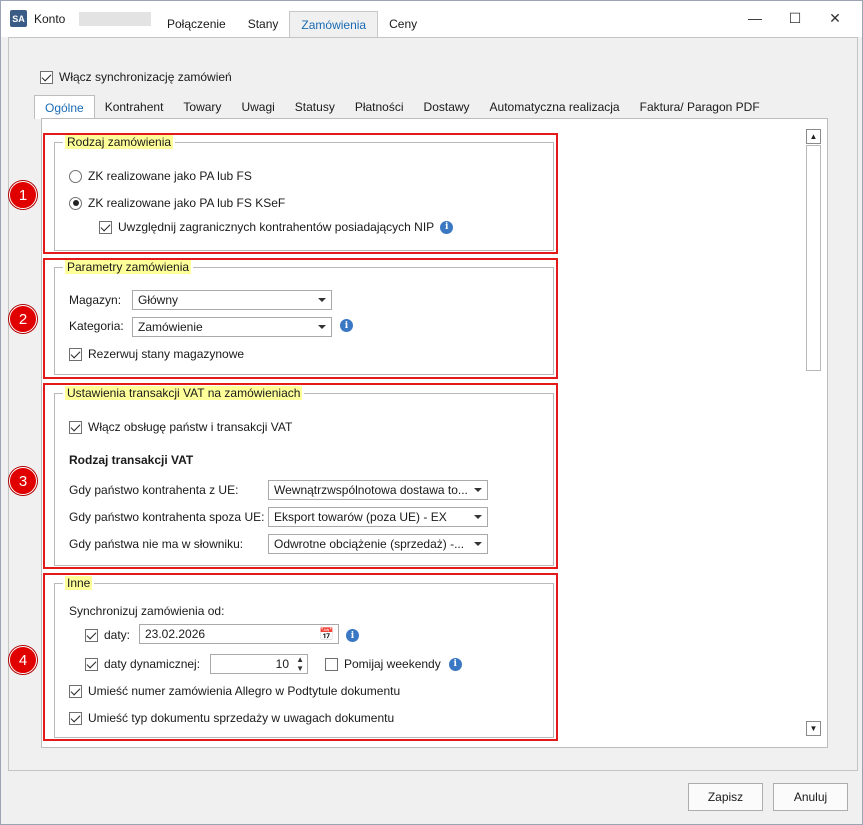  Describe the element at coordinates (239, 634) in the screenshot. I see `date-picker-input: 23.02.2026 📅` at that location.